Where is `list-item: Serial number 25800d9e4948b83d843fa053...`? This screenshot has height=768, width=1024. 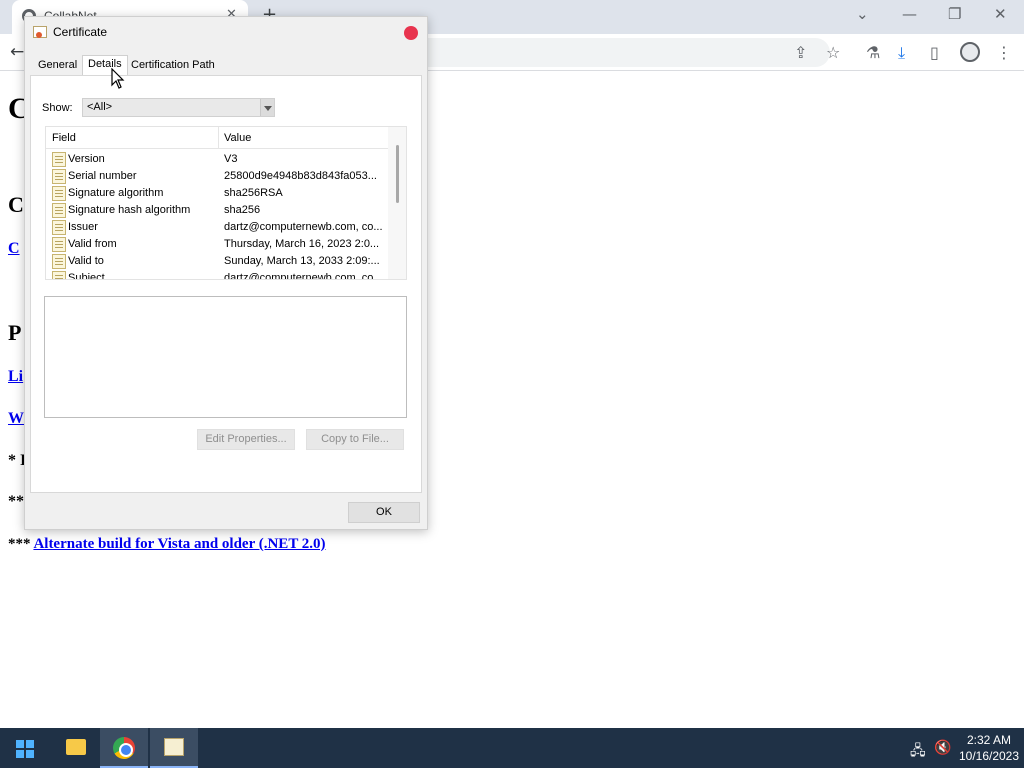 list-item: Serial number 25800d9e4948b83d843fa053... is located at coordinates (217, 176).